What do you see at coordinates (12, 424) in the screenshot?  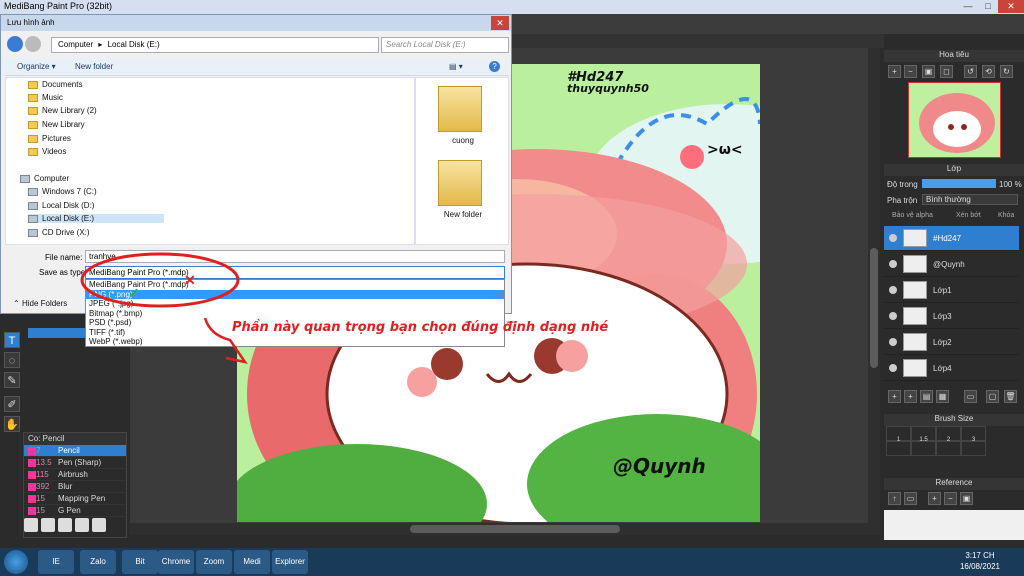 I see `hand-tool-icon: ✋` at bounding box center [12, 424].